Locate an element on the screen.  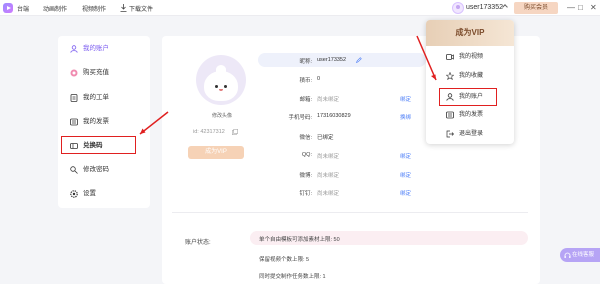
close-icon: ✕ is located at coordinates (593, 8).